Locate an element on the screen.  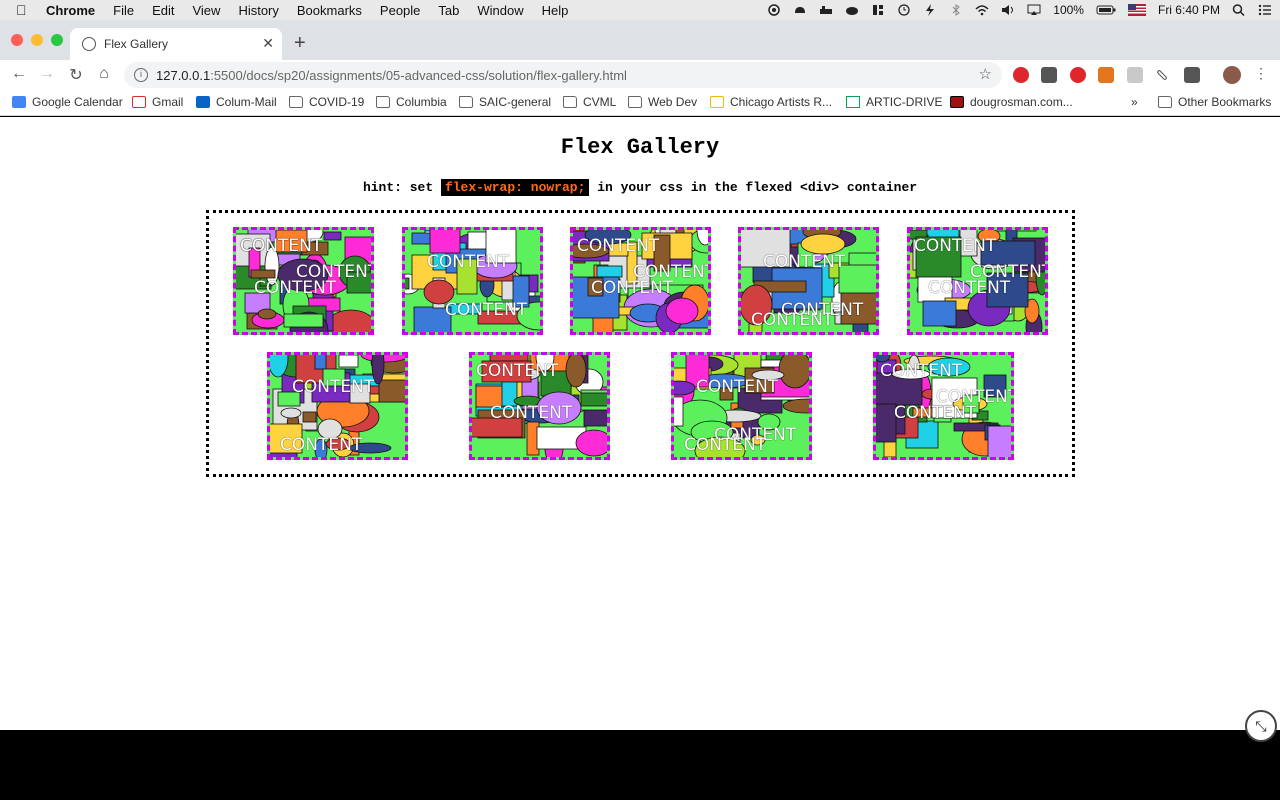
menu-window: Window is located at coordinates (500, 10).